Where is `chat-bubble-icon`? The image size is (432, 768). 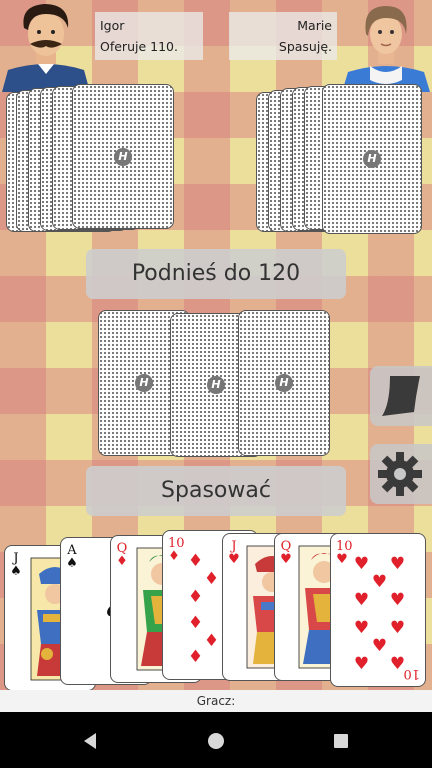 chat-bubble-icon is located at coordinates (401, 396).